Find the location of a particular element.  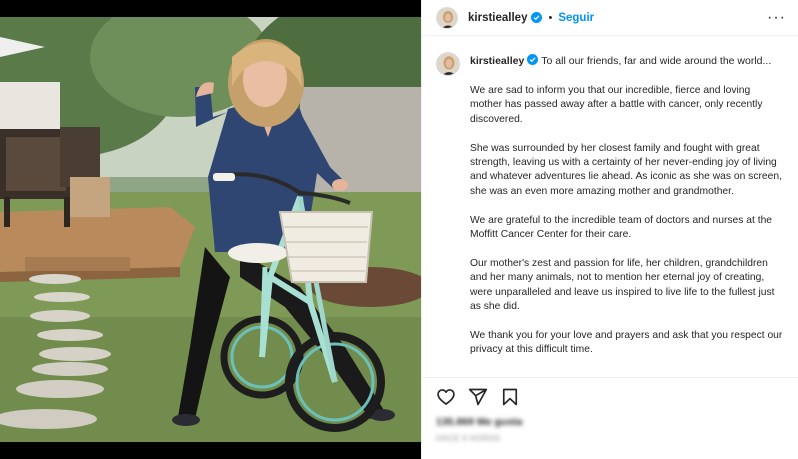

username: kirstiealley is located at coordinates (497, 18).